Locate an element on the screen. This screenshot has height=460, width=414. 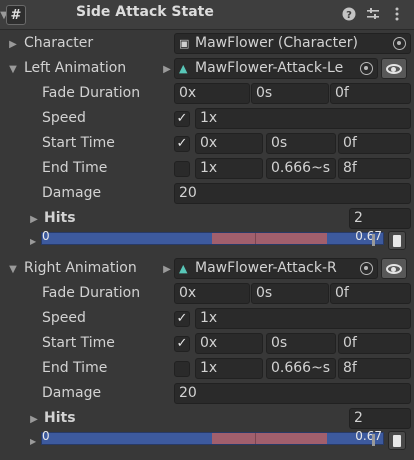
right-fade-duration-s-field: 0s is located at coordinates (290, 293).